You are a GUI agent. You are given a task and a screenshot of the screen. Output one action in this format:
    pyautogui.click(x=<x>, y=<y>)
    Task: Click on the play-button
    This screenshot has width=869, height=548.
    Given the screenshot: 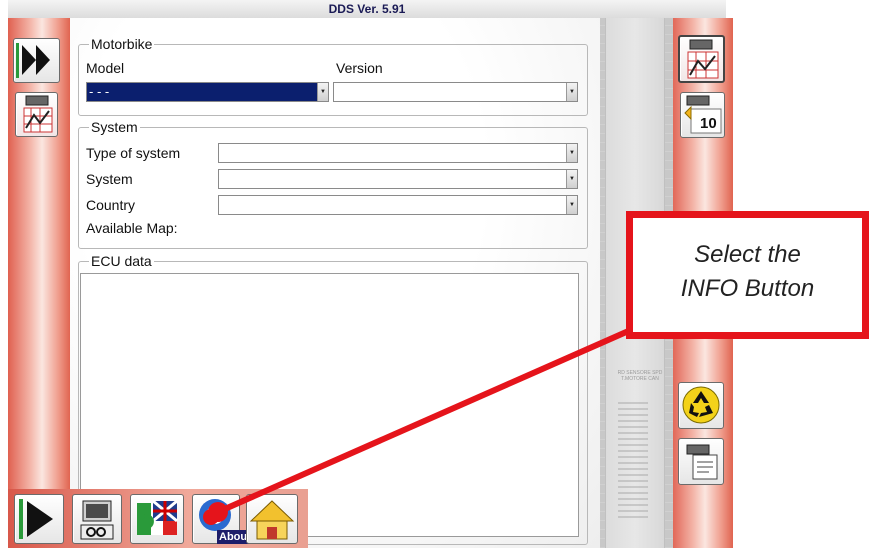 What is the action you would take?
    pyautogui.click(x=39, y=519)
    